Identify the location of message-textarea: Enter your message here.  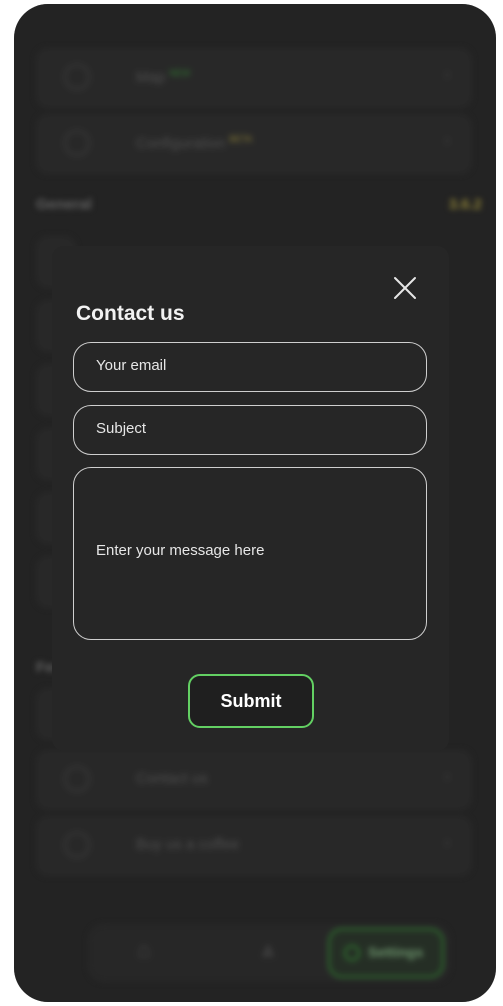
(250, 553).